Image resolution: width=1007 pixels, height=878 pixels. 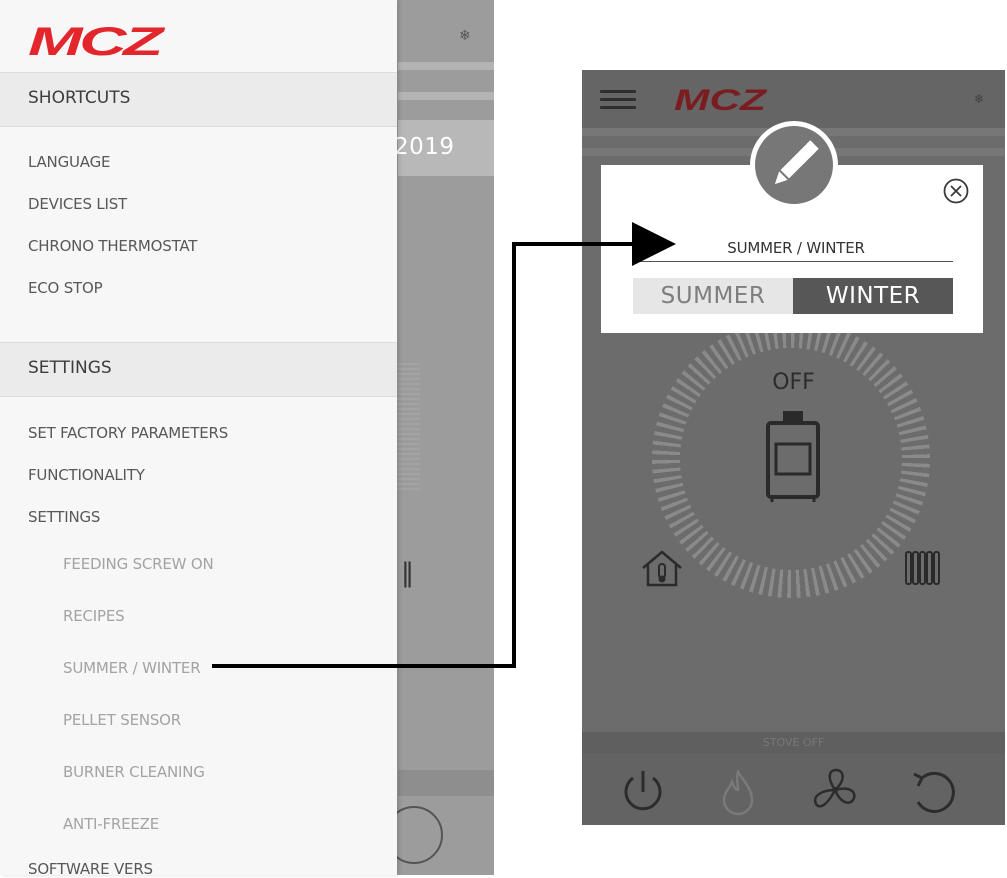 I want to click on dialog-title: SUMMER / WINTER, so click(x=796, y=248).